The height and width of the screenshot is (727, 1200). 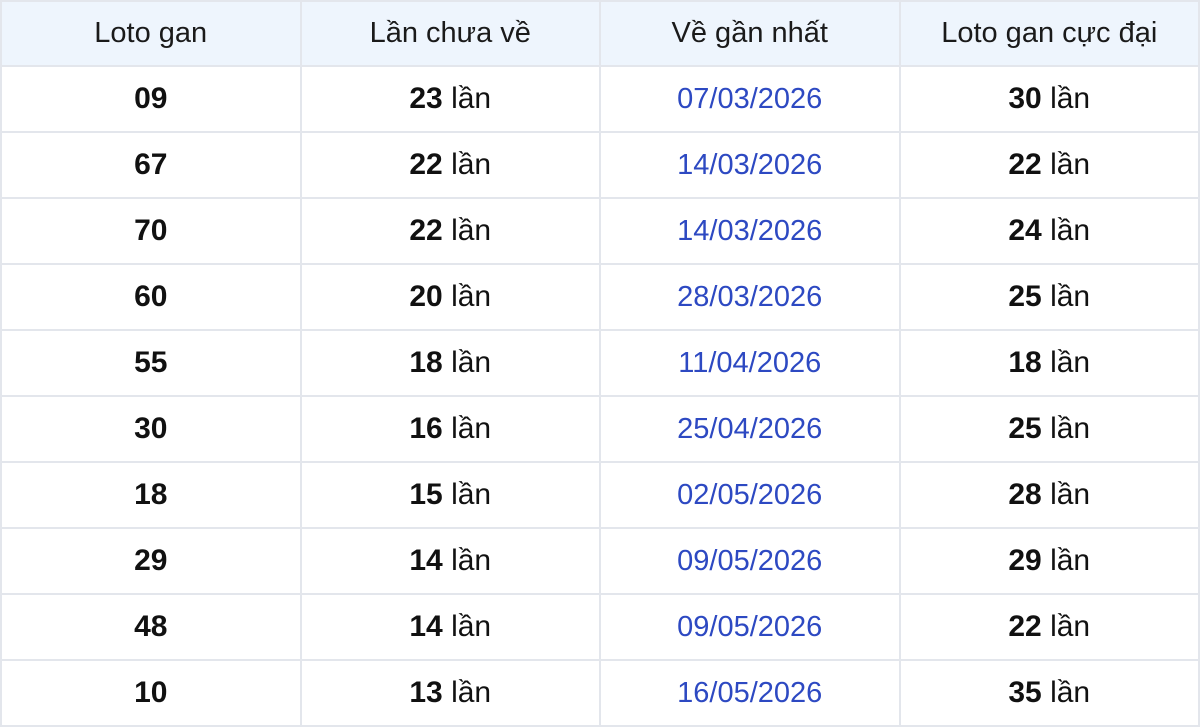 I want to click on loto-number: 67, so click(x=151, y=164).